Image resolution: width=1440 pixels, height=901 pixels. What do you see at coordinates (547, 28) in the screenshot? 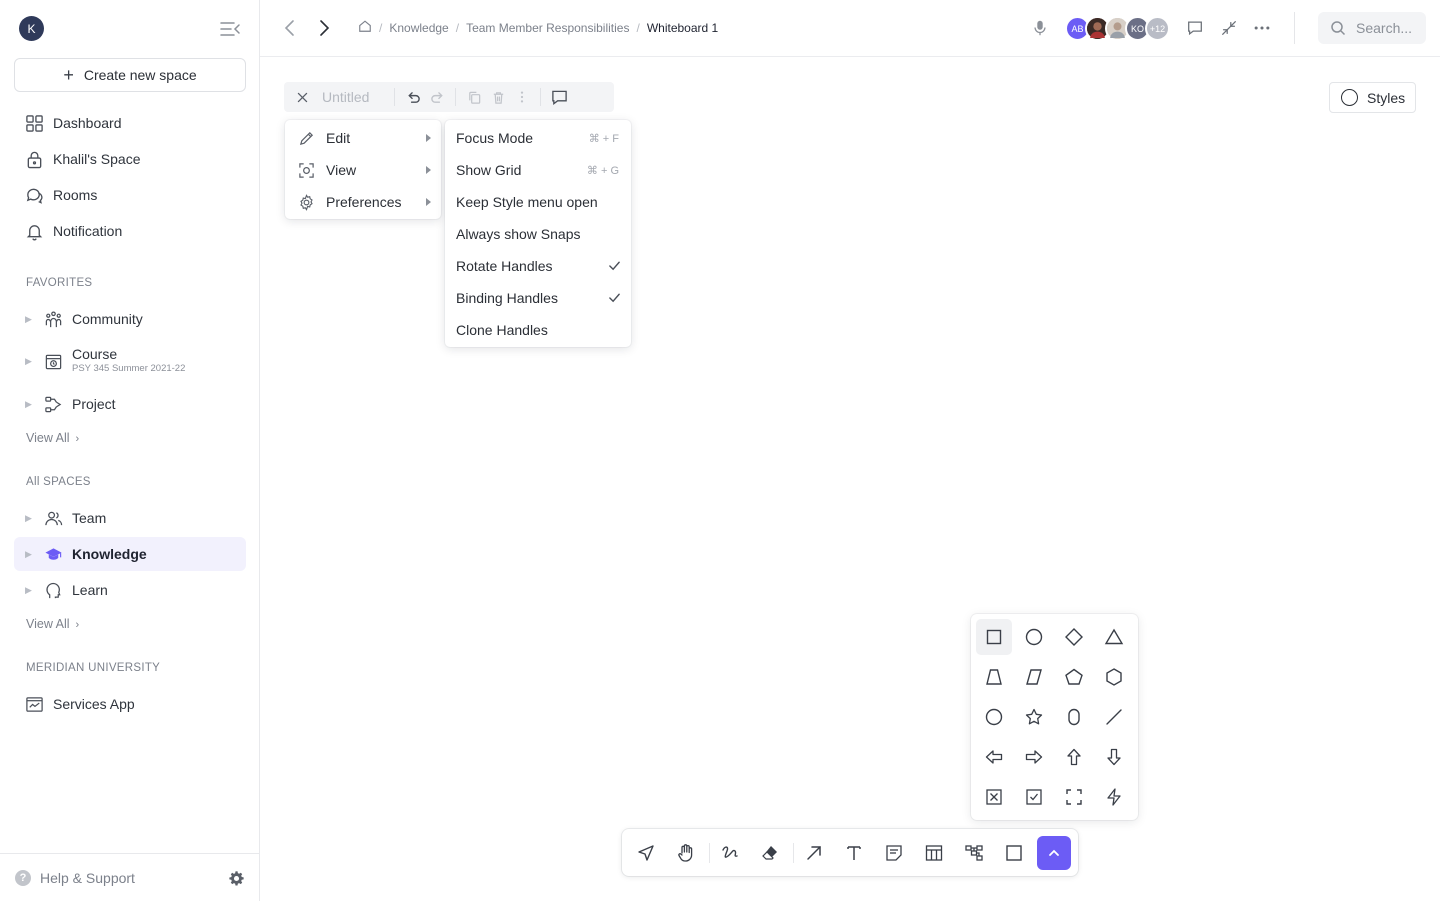
I see `breadcrumb-item: Team Member Responsibilities` at bounding box center [547, 28].